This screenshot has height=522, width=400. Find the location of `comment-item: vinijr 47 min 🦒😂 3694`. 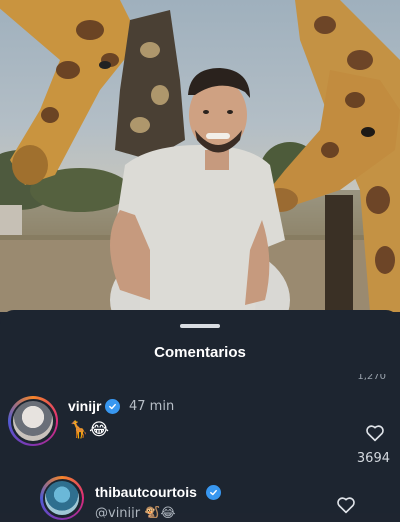

comment-item: vinijr 47 min 🦒😂 3694 is located at coordinates (200, 429).